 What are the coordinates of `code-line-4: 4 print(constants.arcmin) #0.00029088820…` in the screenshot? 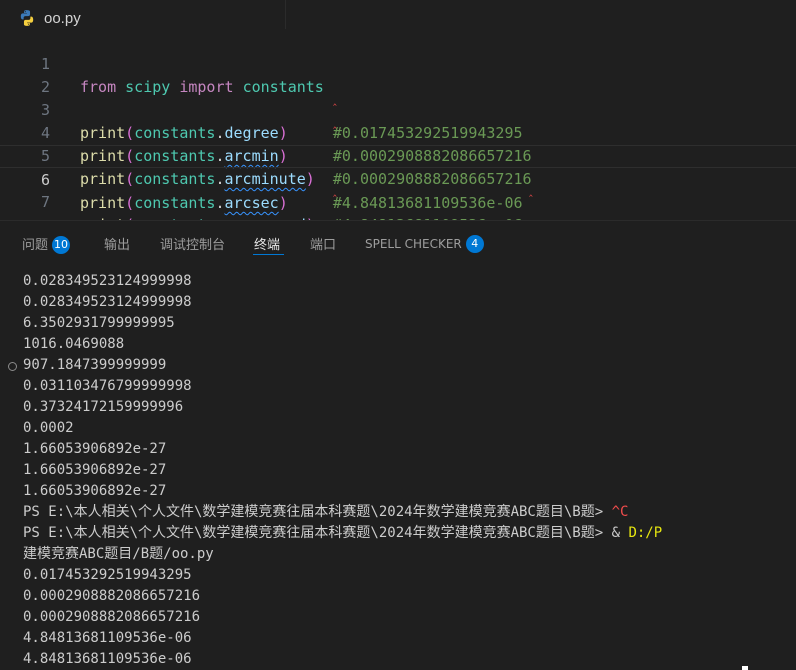 It's located at (398, 132).